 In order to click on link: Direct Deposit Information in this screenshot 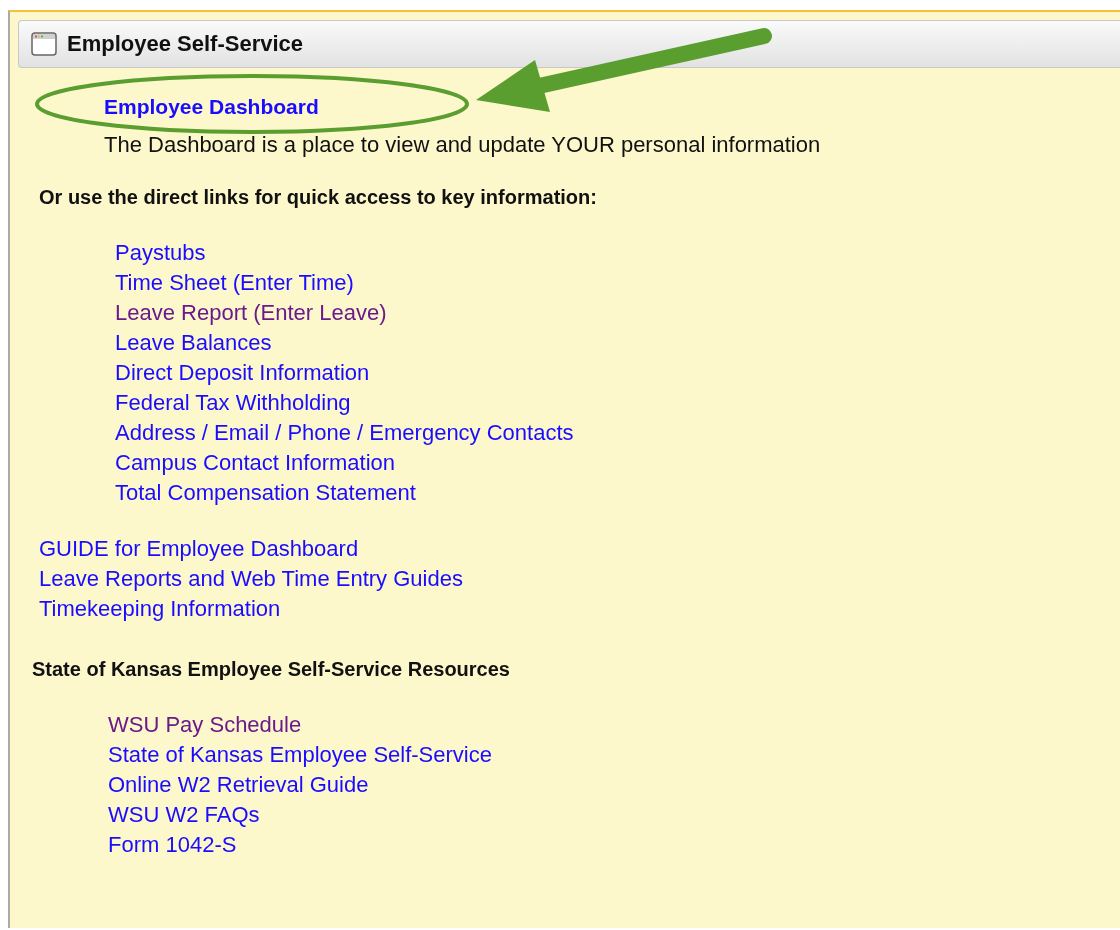, I will do `click(242, 373)`.